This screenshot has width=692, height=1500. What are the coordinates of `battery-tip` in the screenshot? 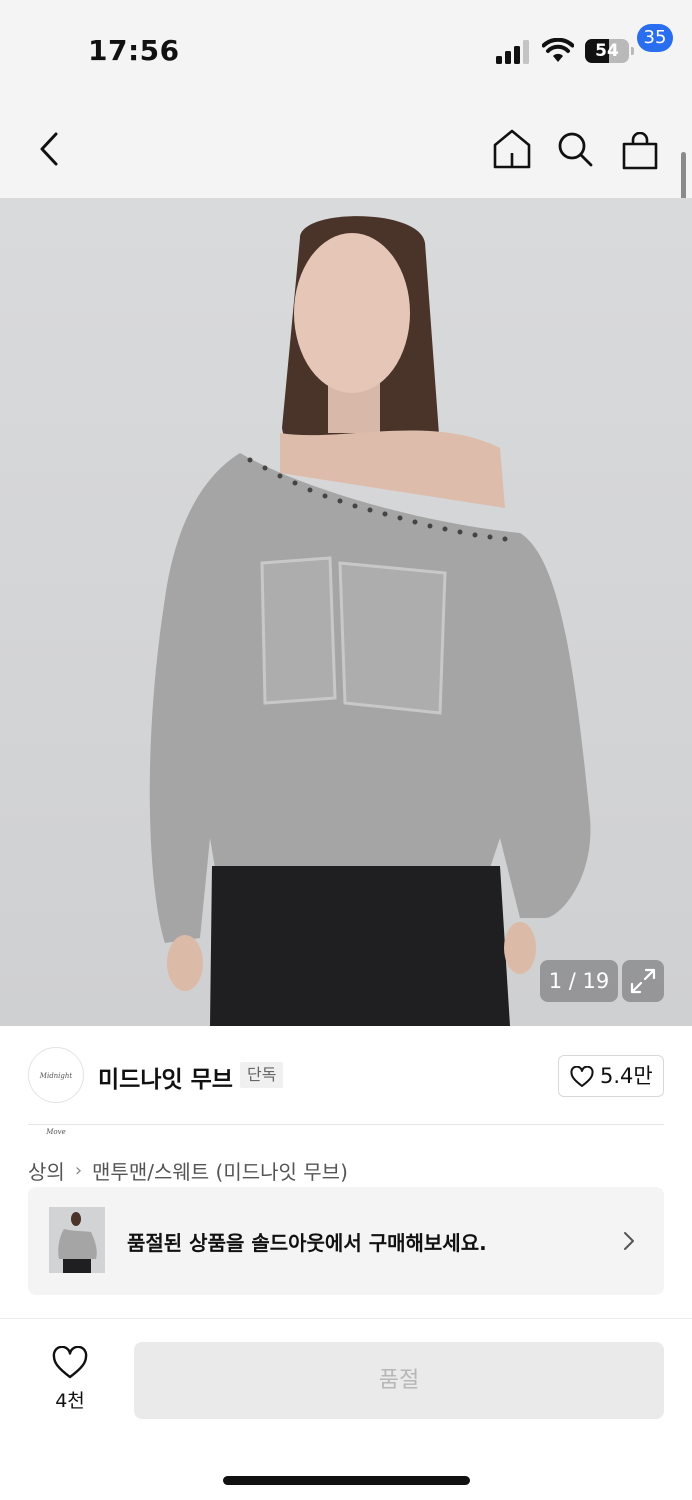 It's located at (632, 51).